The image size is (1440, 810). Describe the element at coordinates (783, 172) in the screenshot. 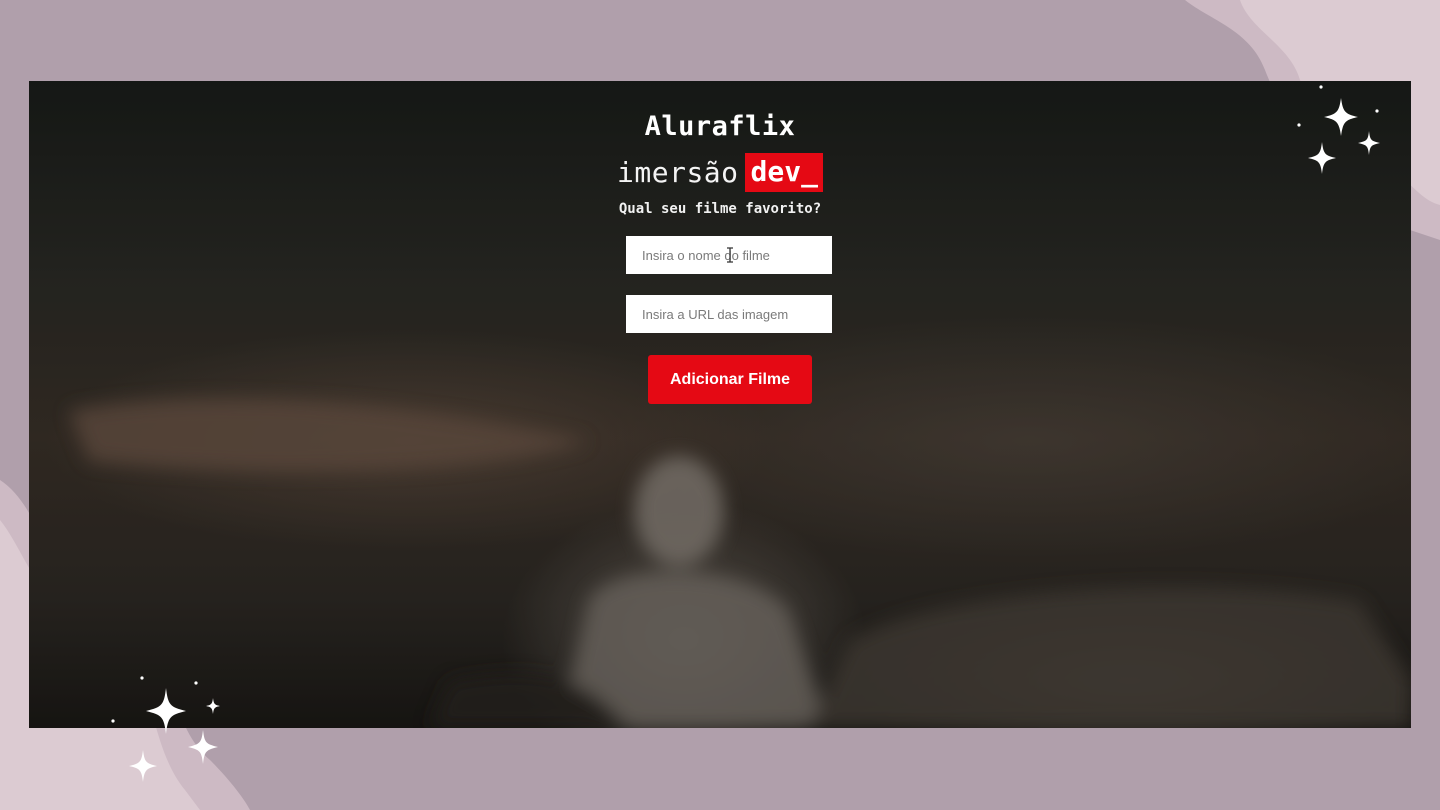

I see `brand-badge: dev_` at that location.